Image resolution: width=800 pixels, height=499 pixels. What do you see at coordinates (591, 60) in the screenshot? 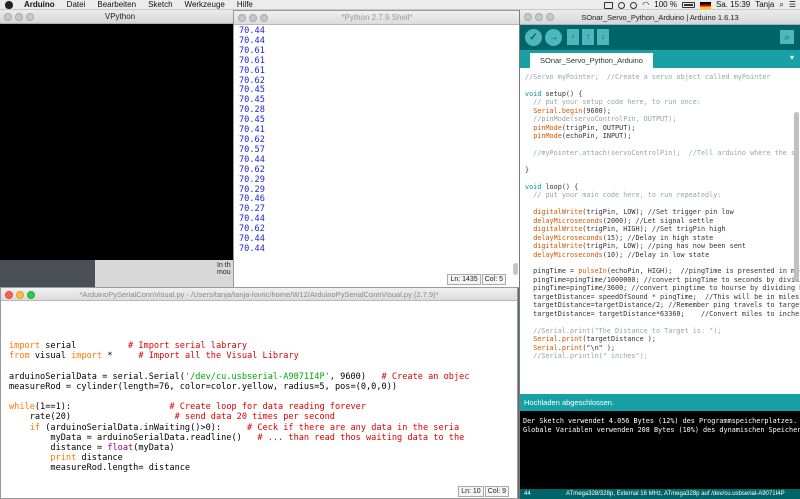
I see `tab-sketch: SOnar_Servo_Python_Arduino` at bounding box center [591, 60].